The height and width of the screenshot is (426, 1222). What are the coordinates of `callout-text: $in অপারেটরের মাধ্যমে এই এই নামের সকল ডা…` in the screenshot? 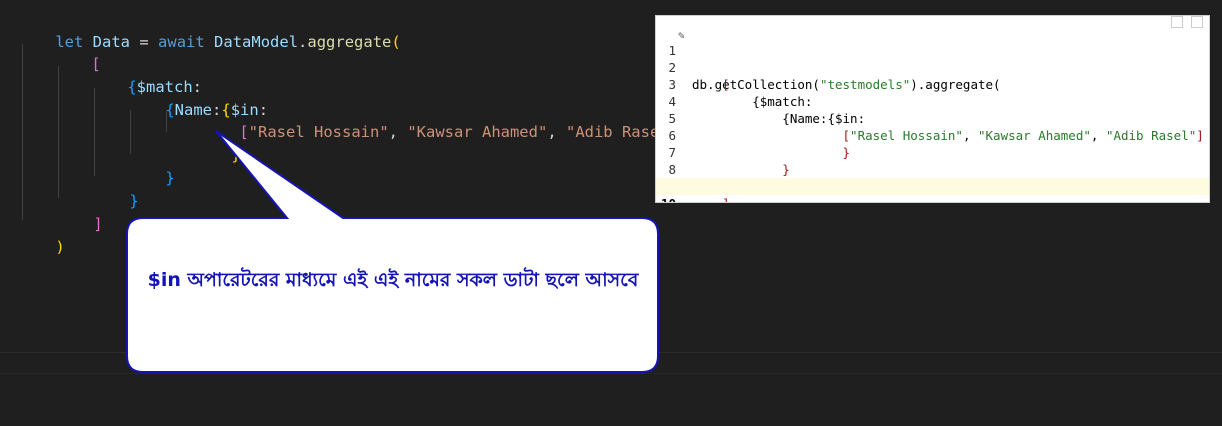 It's located at (393, 280).